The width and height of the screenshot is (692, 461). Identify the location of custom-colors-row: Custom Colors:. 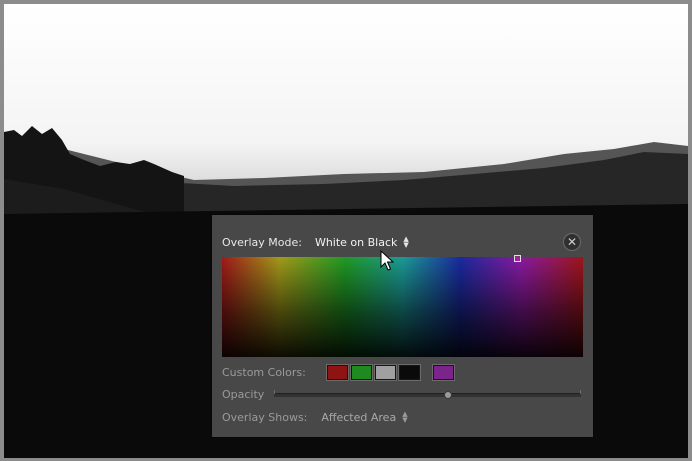
(339, 372).